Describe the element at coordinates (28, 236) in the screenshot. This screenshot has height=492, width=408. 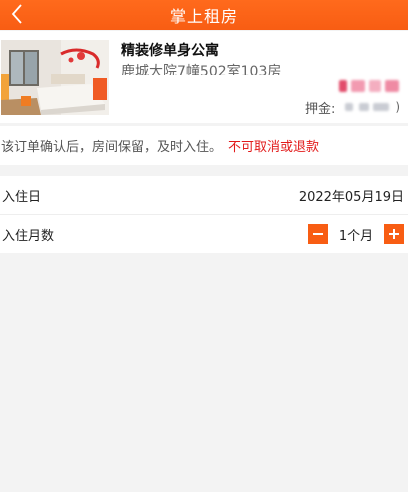
I see `checkin-months-label: 入住月数` at that location.